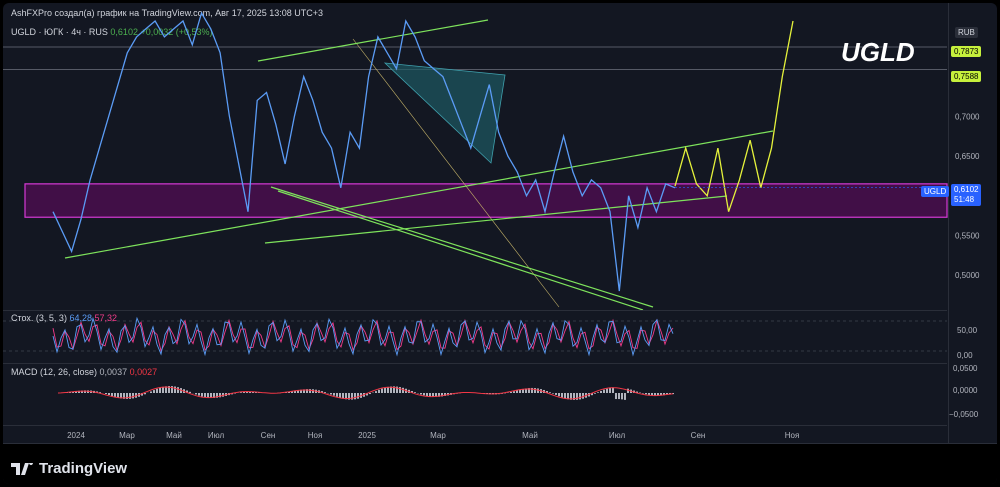  What do you see at coordinates (966, 189) in the screenshot?
I see `last-price-value: 0,6102` at bounding box center [966, 189].